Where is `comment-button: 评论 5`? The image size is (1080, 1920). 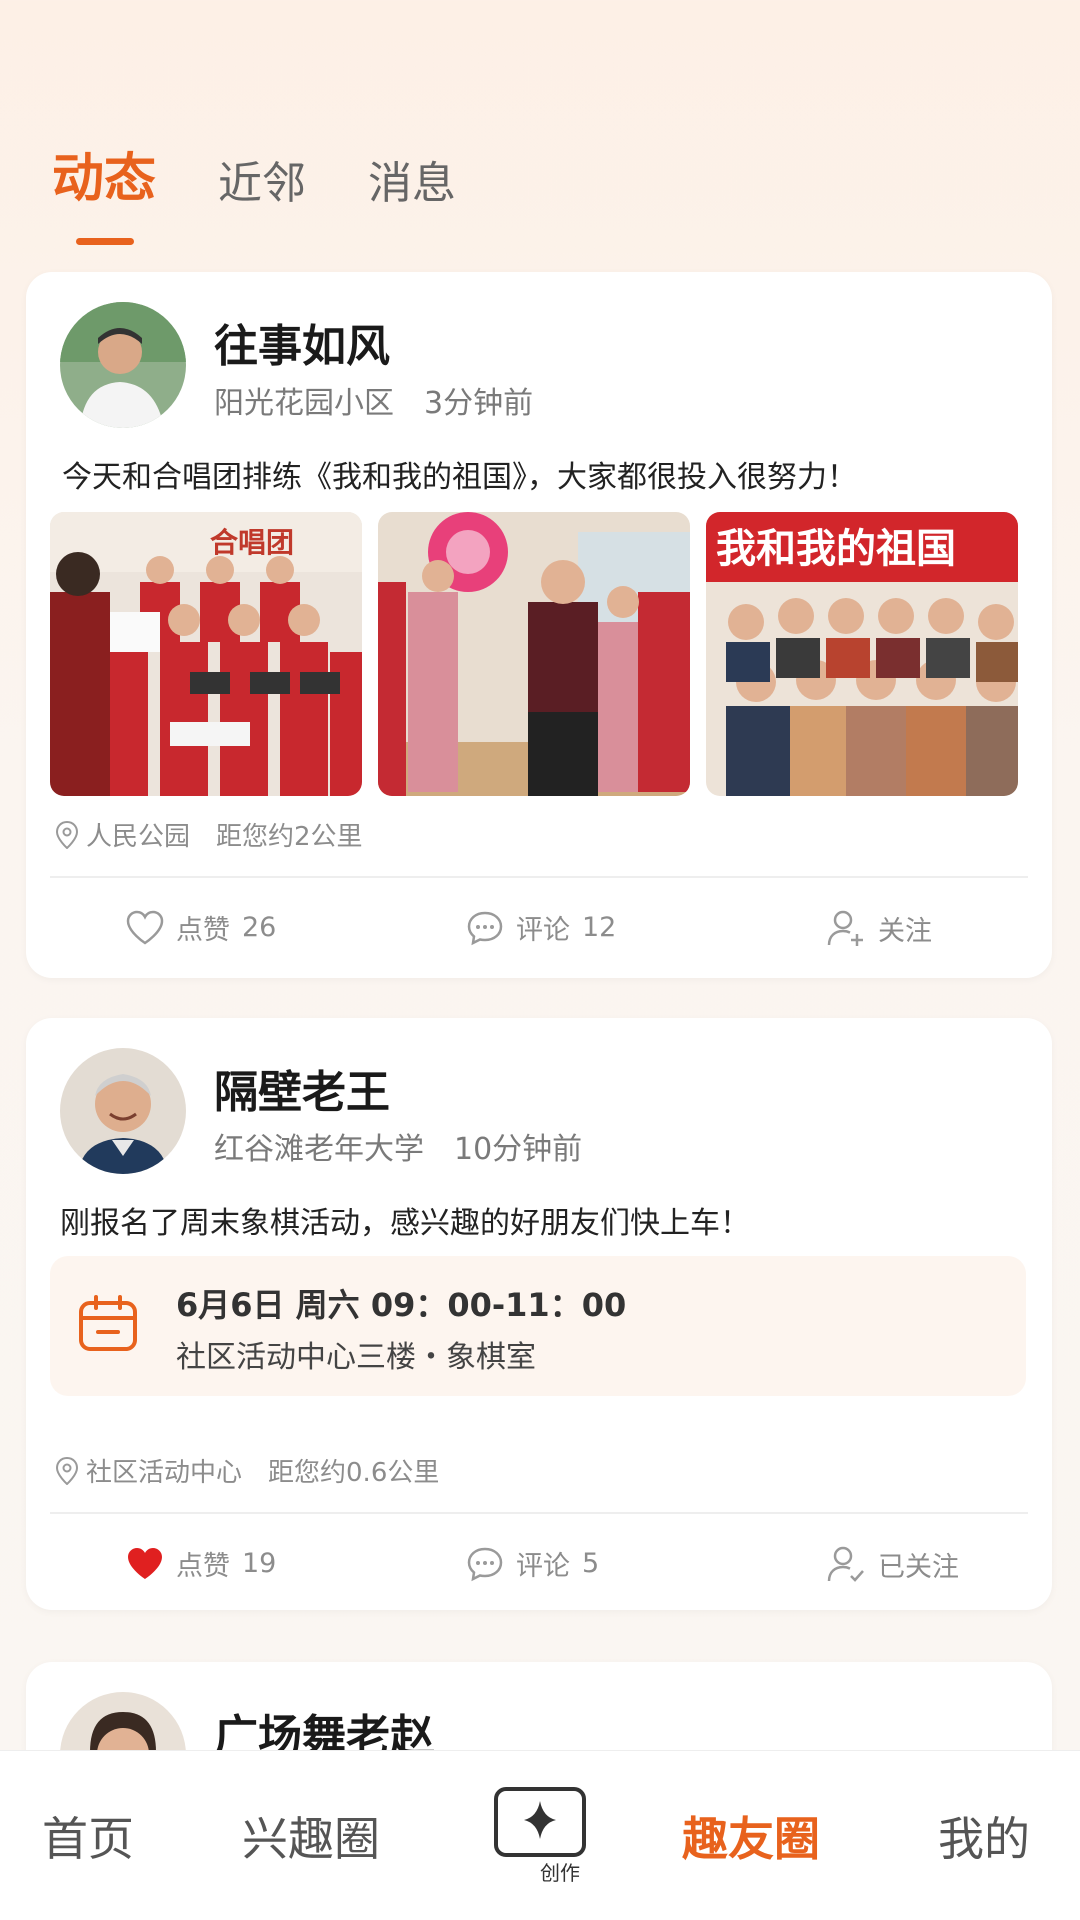
comment-button: 评论 5 is located at coordinates (532, 1563).